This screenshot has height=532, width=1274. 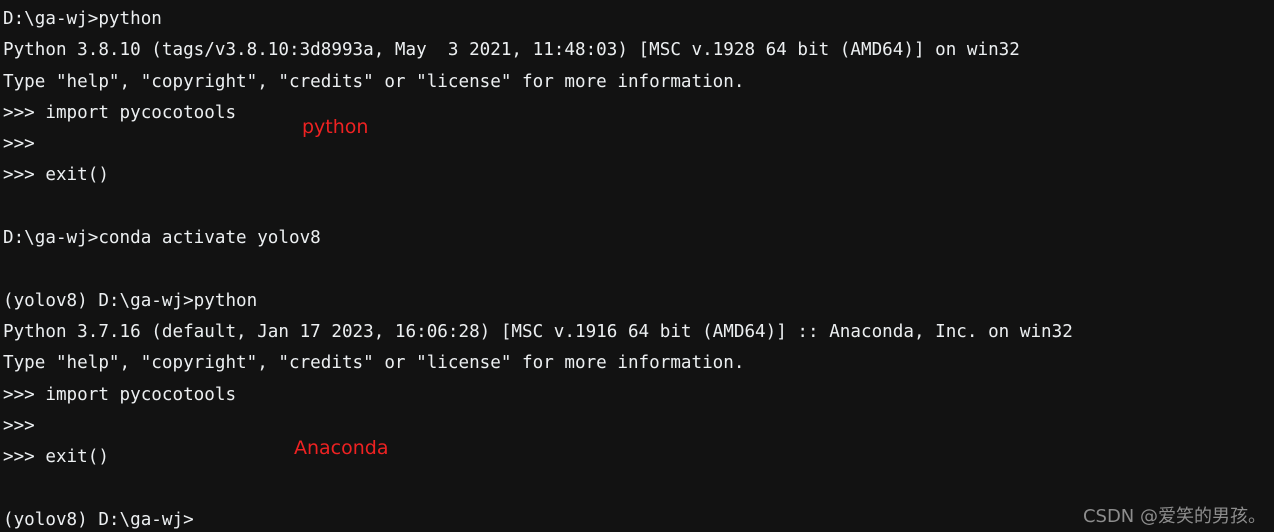 What do you see at coordinates (335, 127) in the screenshot?
I see `annotation-python: python` at bounding box center [335, 127].